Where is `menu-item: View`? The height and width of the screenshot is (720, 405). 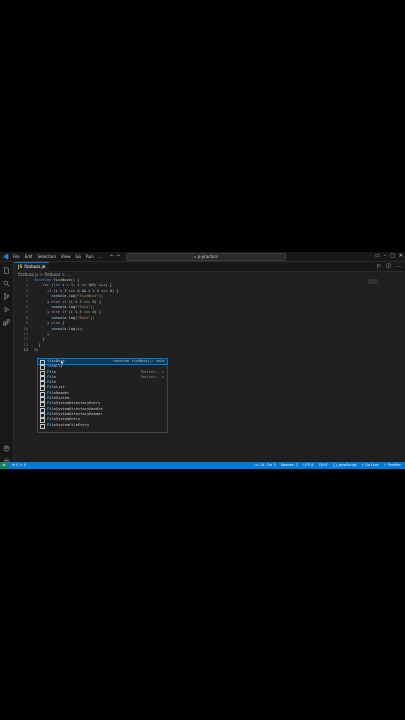 menu-item: View is located at coordinates (66, 256).